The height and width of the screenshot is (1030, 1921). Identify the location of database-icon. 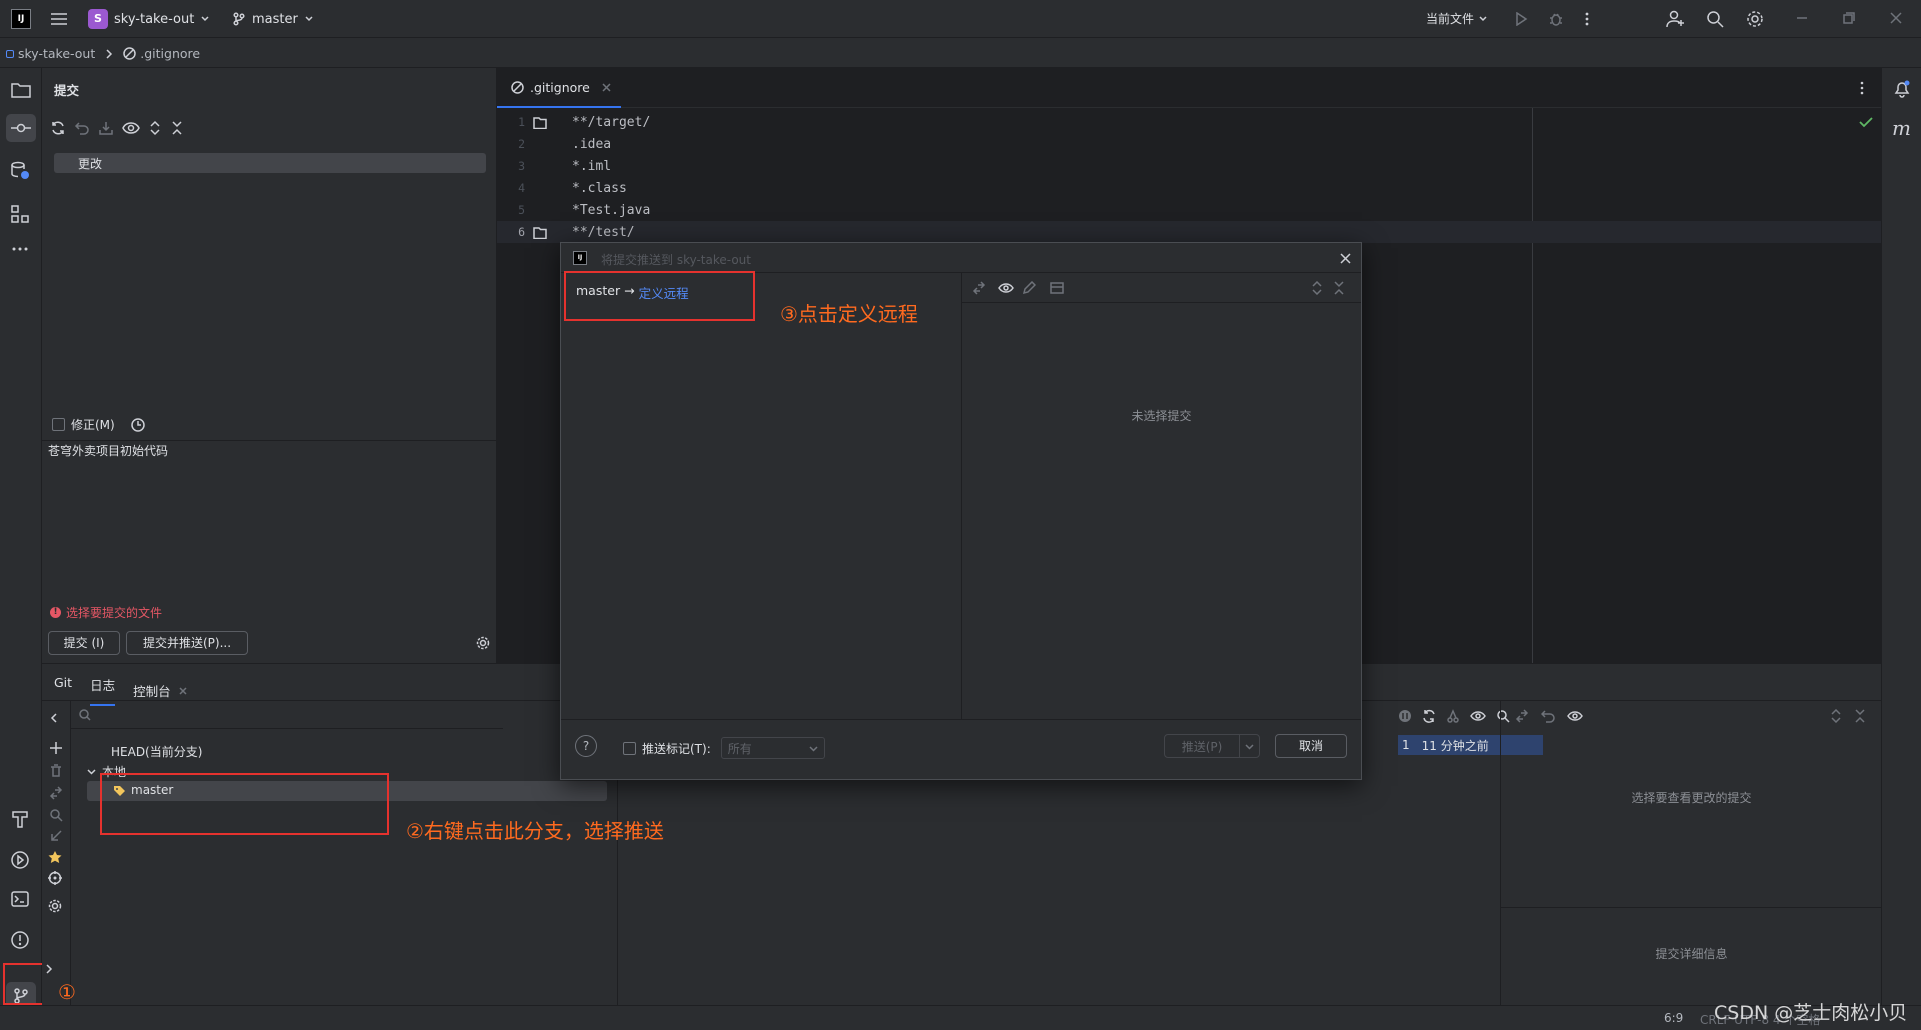
(20, 170).